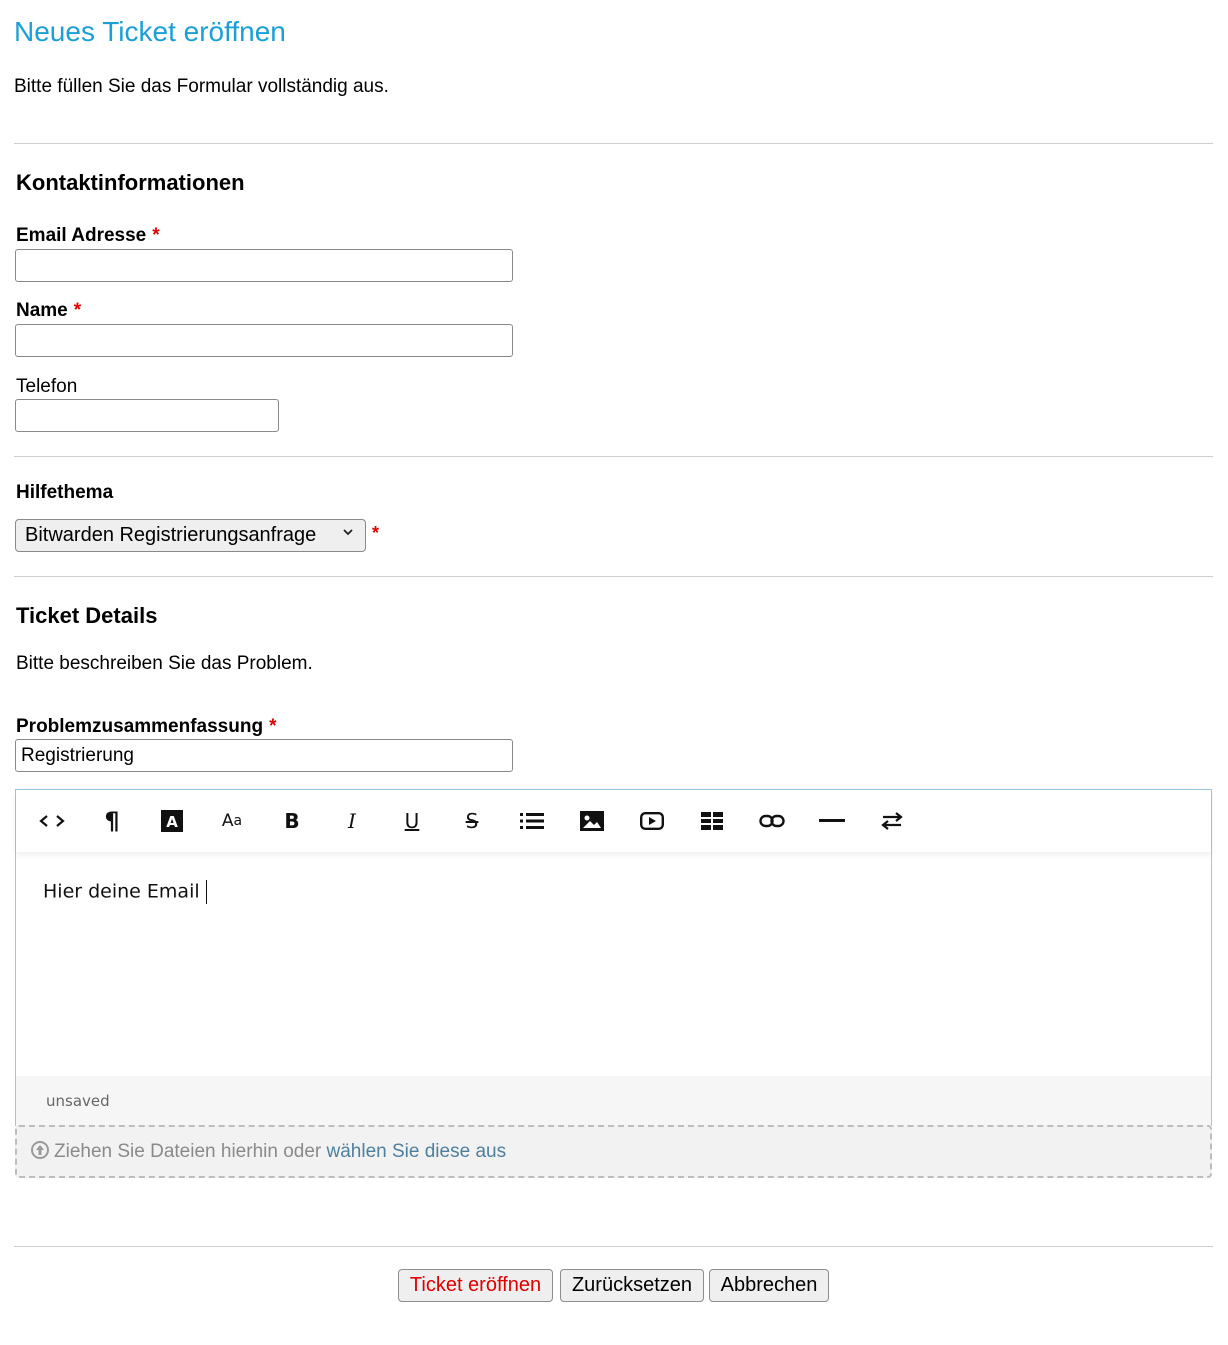 This screenshot has width=1228, height=1345. I want to click on image-icon, so click(592, 821).